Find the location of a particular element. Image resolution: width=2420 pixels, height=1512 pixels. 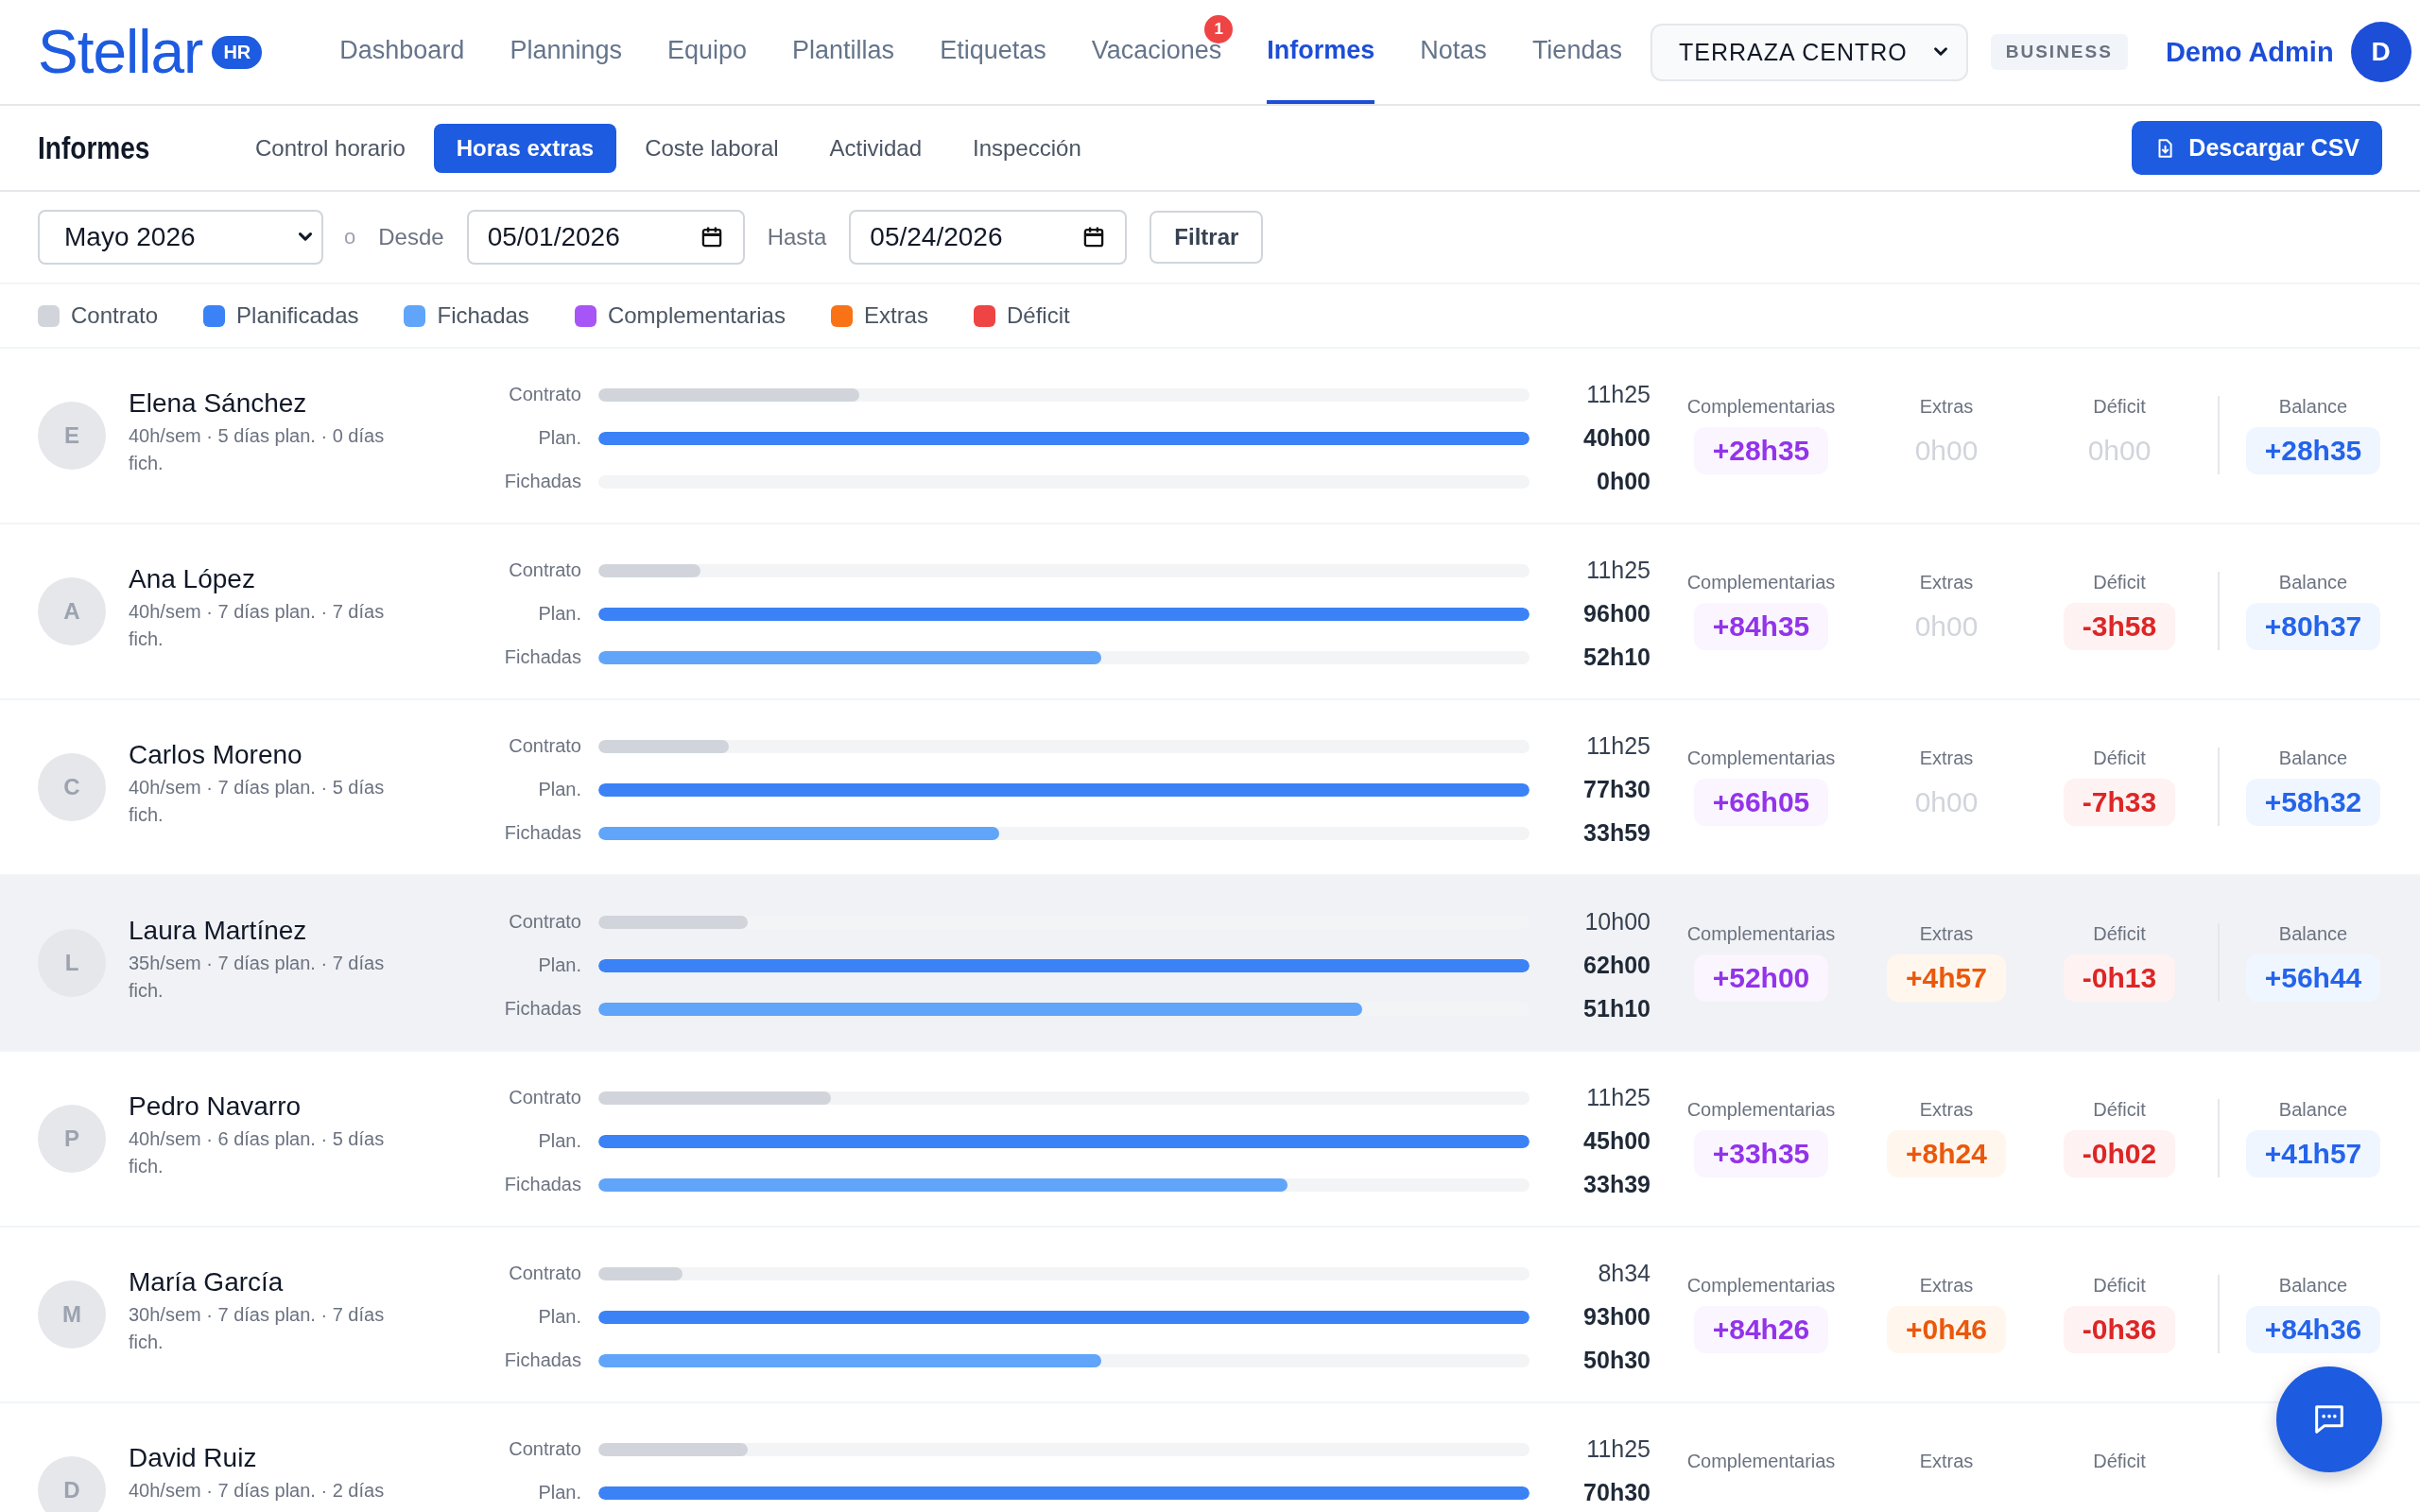

nav-link: Etiquetas is located at coordinates (993, 52).